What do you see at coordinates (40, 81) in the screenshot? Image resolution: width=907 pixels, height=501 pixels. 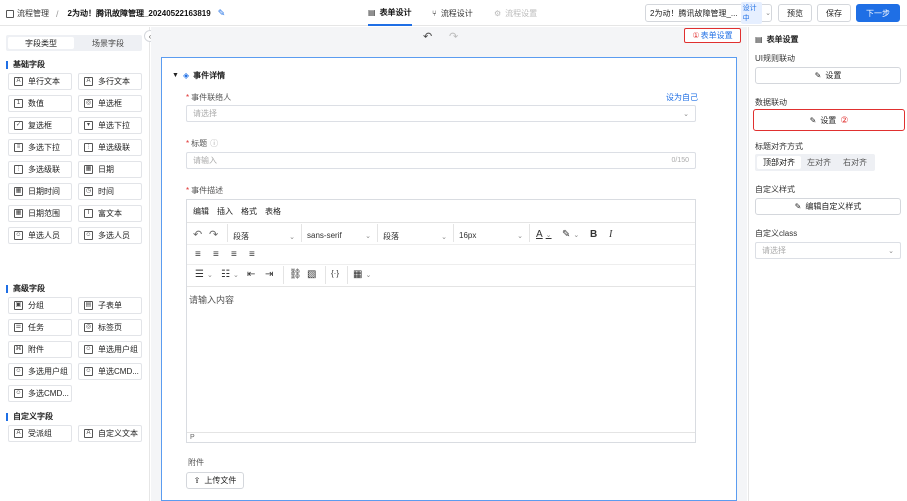 I see `field-item: A 单行文本` at bounding box center [40, 81].